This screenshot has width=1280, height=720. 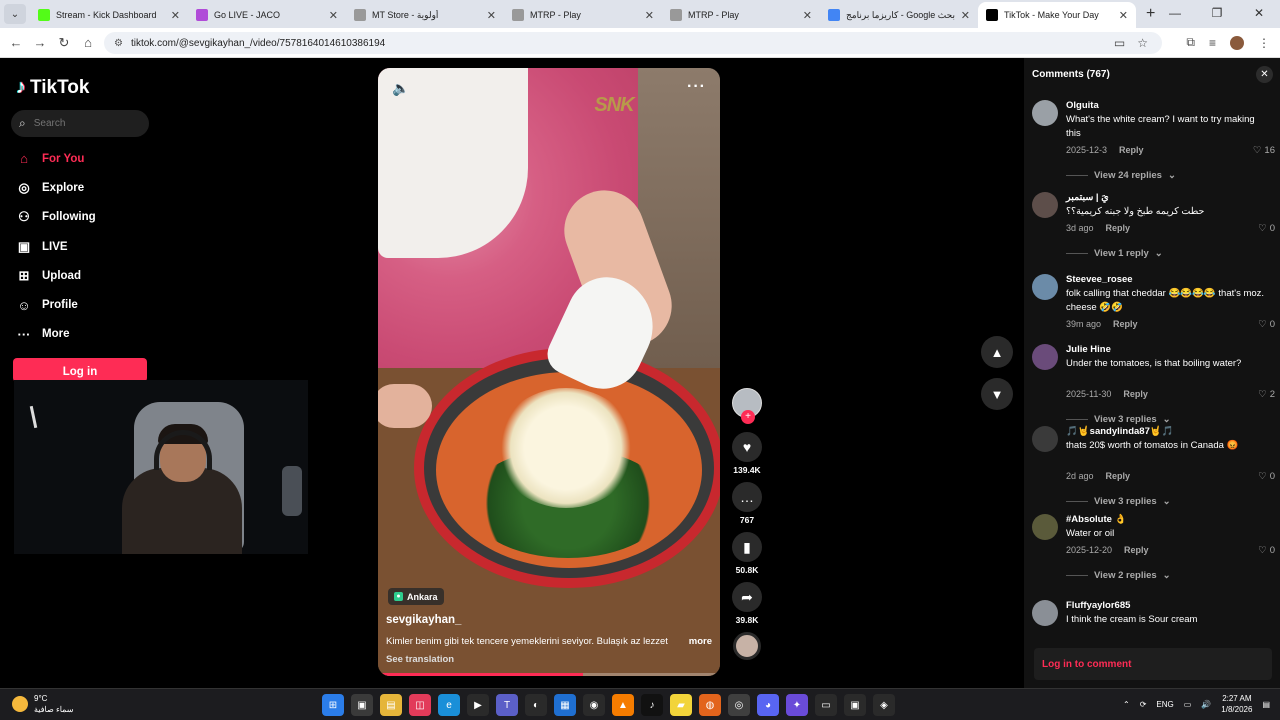 What do you see at coordinates (1098, 605) in the screenshot?
I see `comment-username: Fluffyaylor685` at bounding box center [1098, 605].